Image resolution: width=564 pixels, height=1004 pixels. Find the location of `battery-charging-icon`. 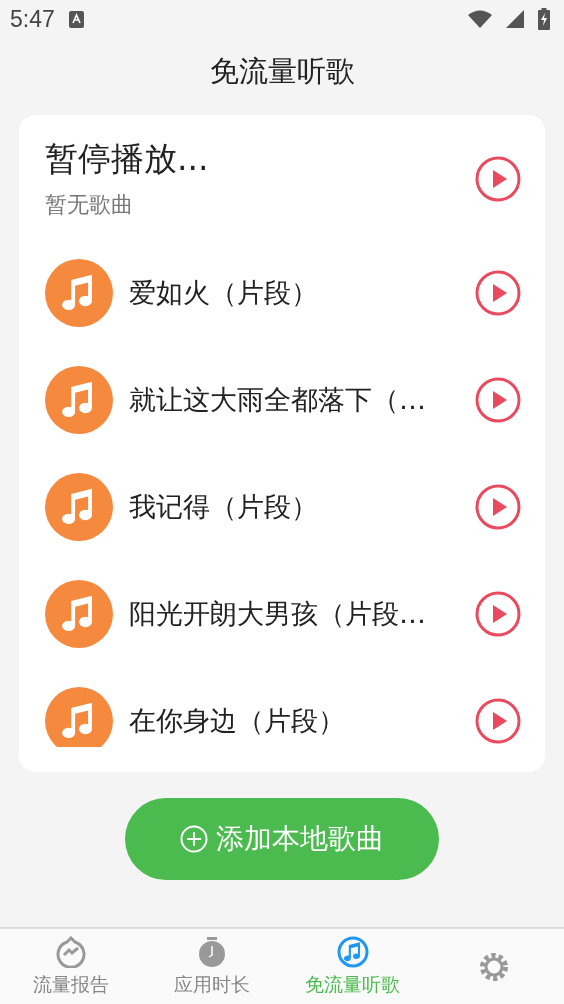

battery-charging-icon is located at coordinates (544, 19).